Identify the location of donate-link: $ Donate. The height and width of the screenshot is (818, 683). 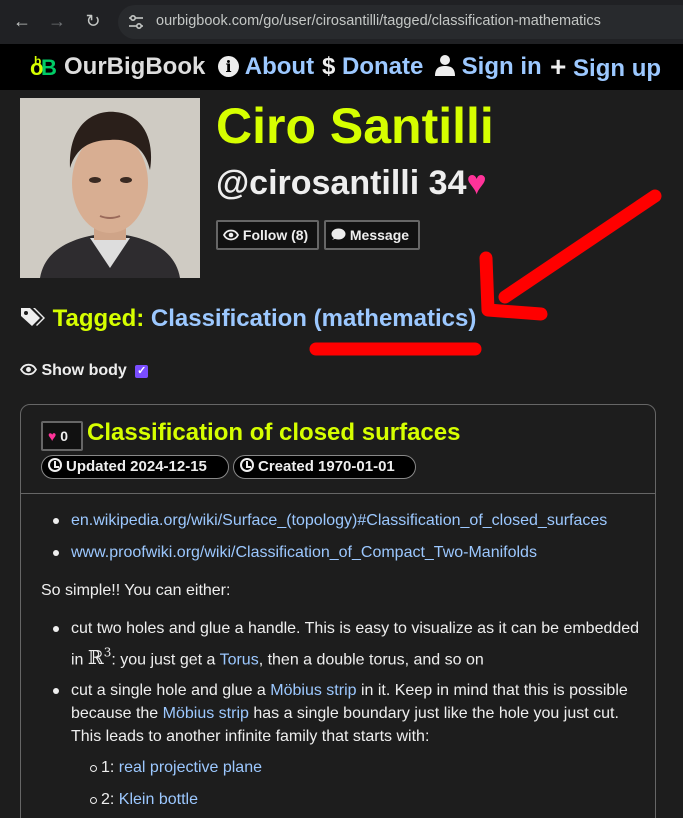
(372, 67).